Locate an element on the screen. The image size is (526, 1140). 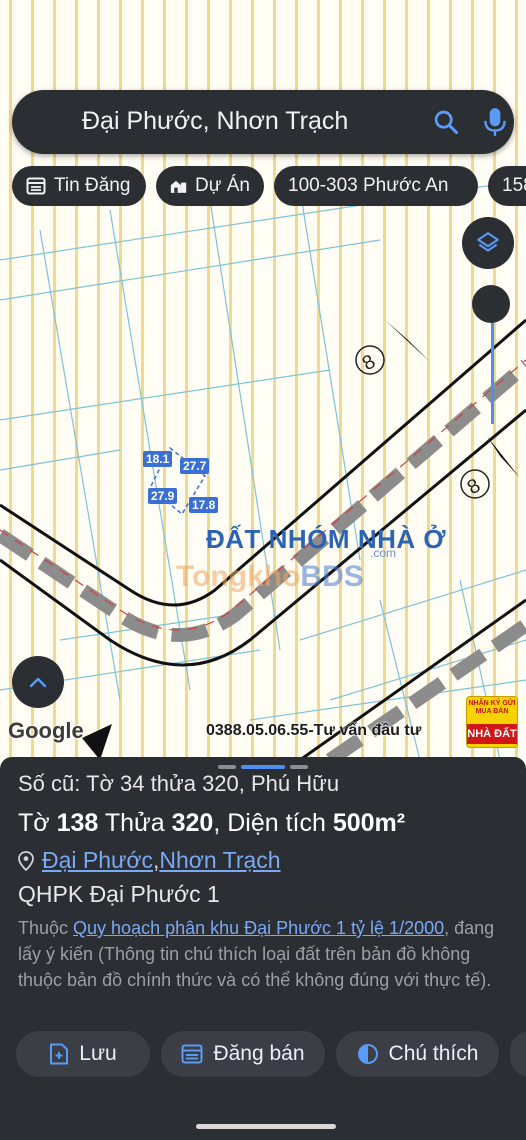
parcel-mid: Thửa is located at coordinates (135, 823).